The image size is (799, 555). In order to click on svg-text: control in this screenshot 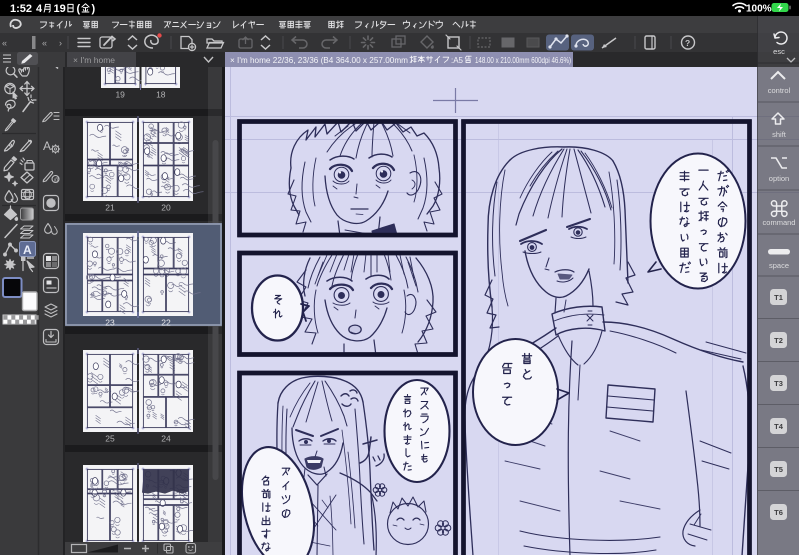, I will do `click(779, 90)`.